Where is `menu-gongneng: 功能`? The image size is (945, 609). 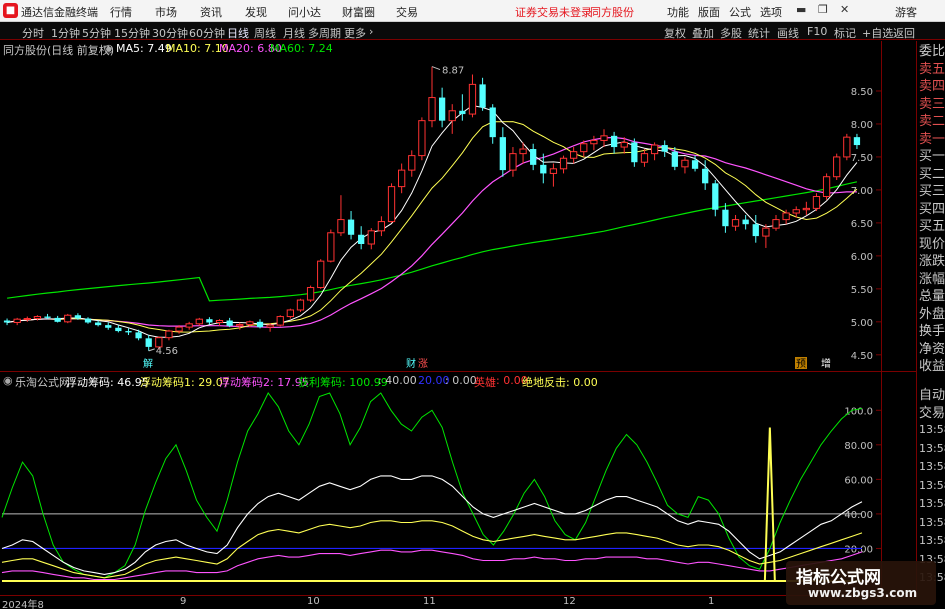
menu-gongneng: 功能 is located at coordinates (678, 12).